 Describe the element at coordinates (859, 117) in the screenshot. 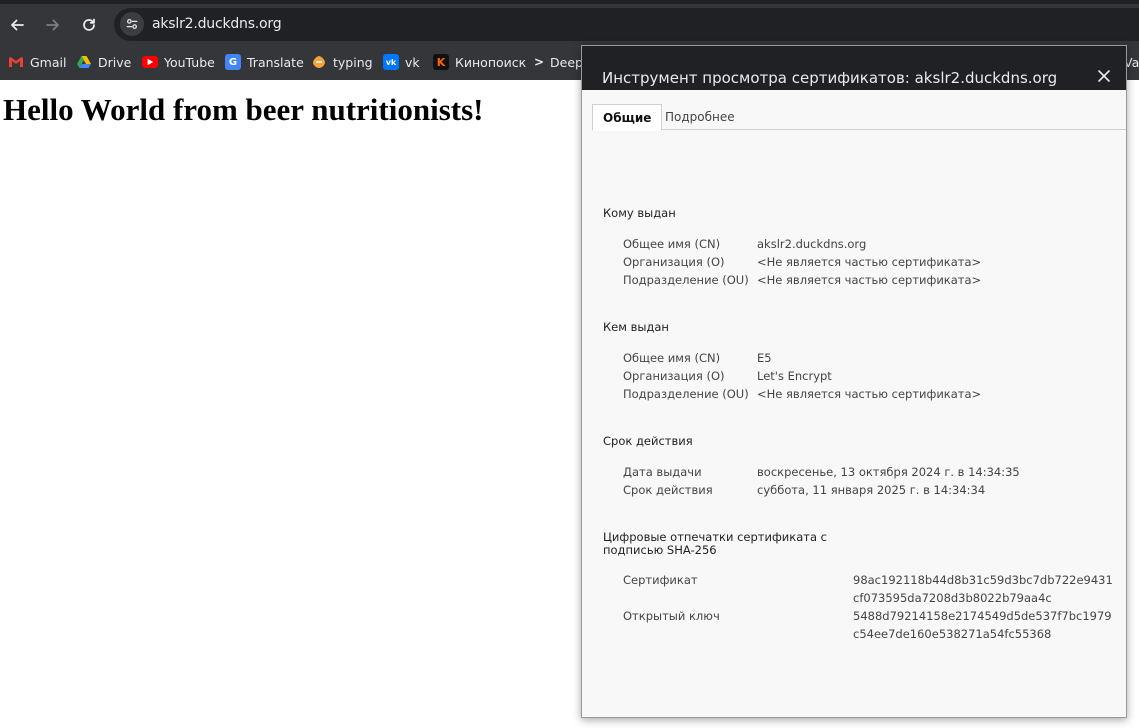

I see `tab-bar: Общие Подробнее` at that location.